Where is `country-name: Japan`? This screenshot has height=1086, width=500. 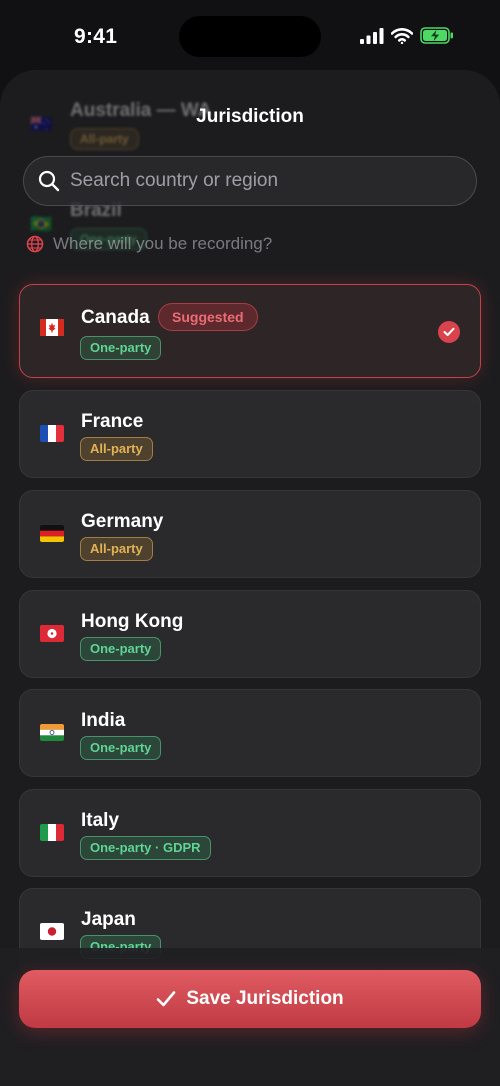
country-name: Japan is located at coordinates (108, 919).